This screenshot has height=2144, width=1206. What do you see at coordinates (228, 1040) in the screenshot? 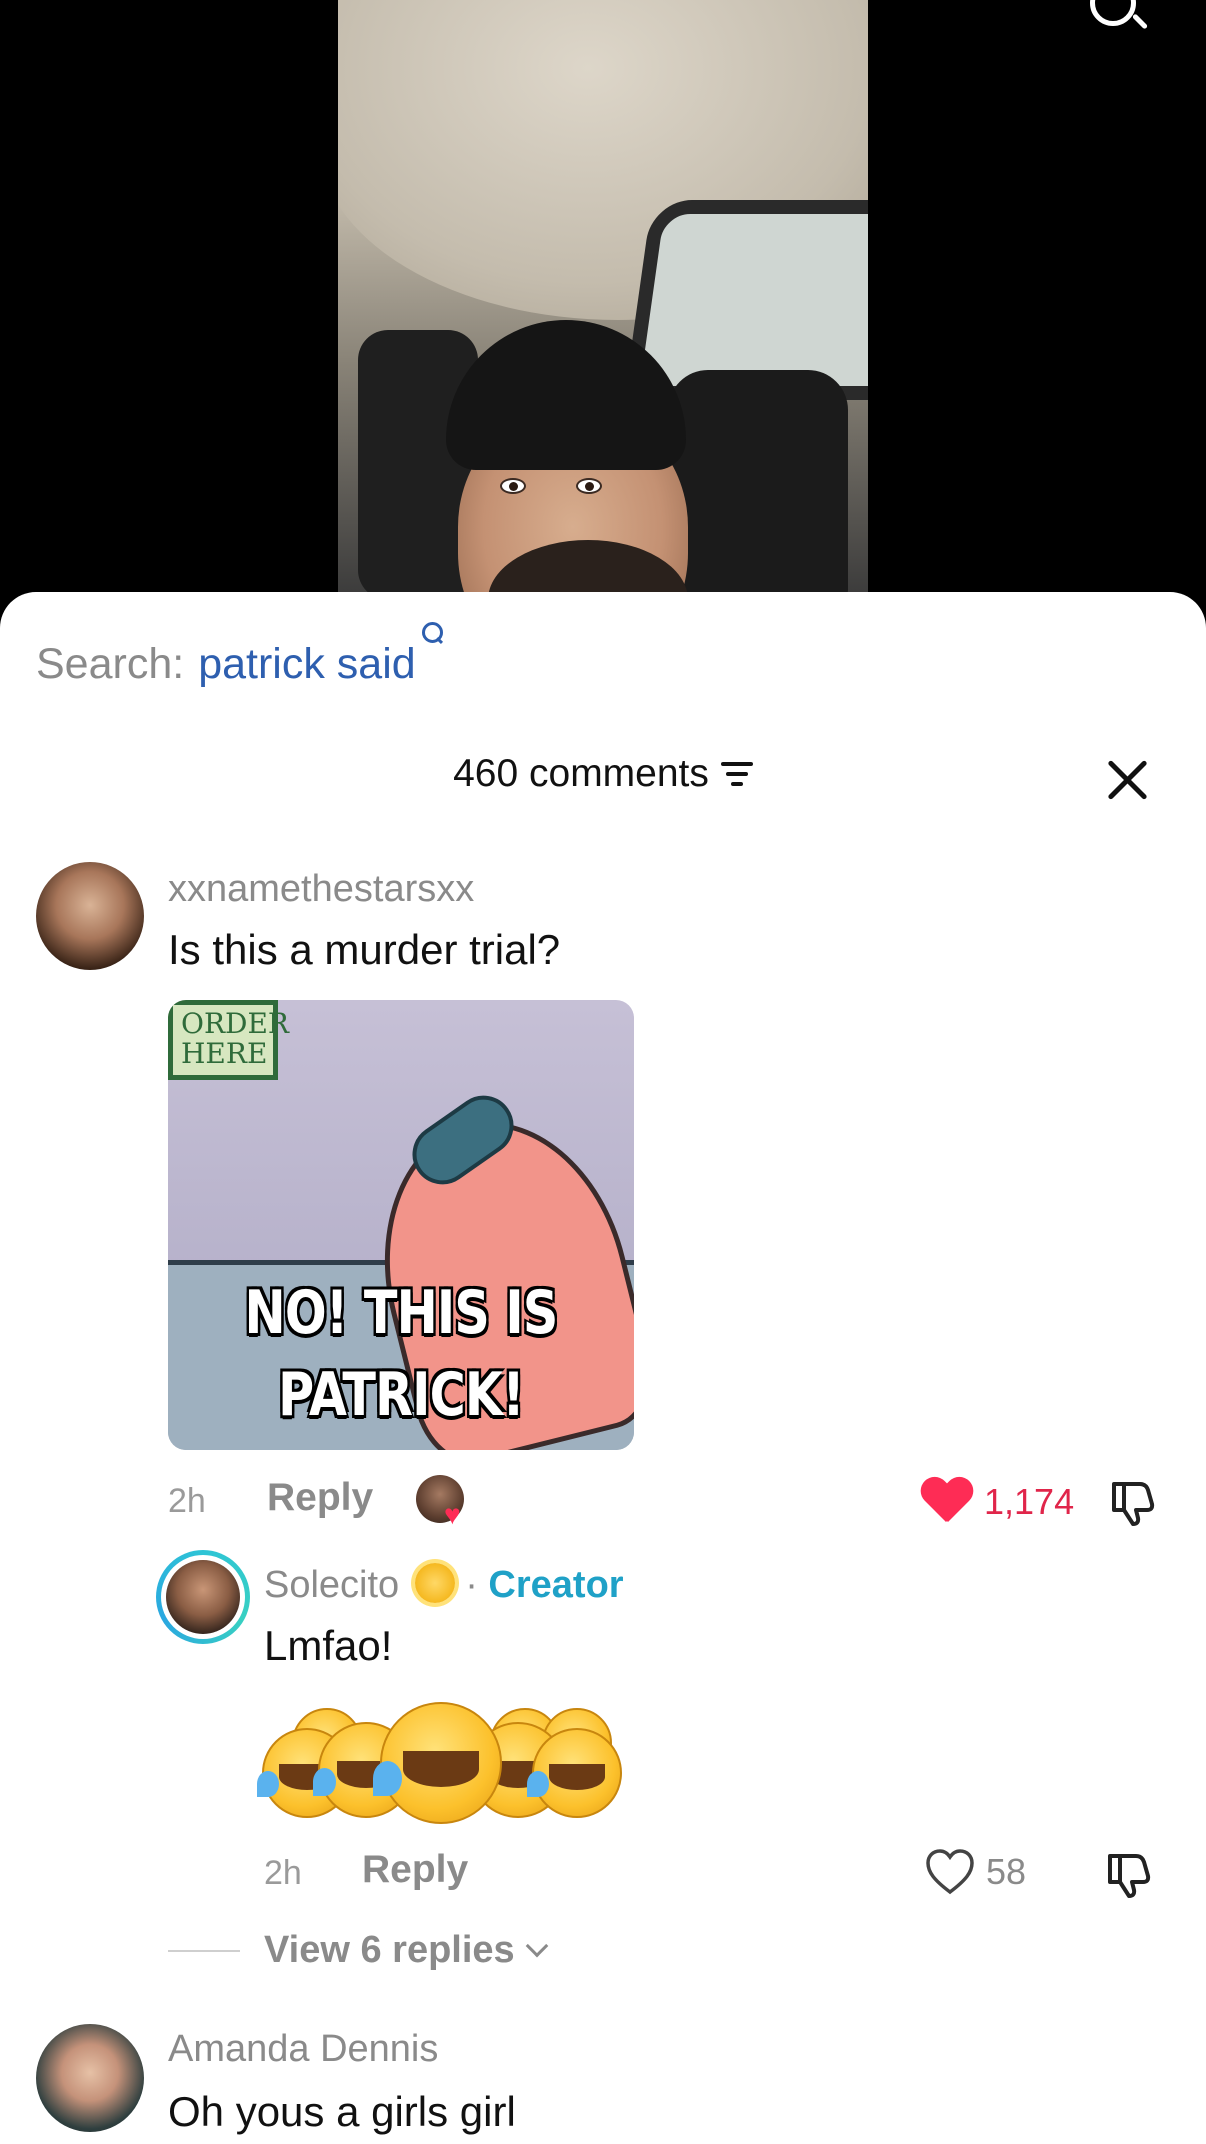
I see `meme-sign: ORDER HERE` at bounding box center [228, 1040].